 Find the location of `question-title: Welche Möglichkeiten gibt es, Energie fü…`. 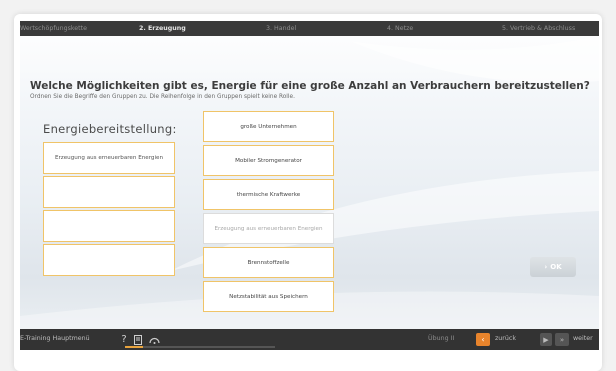

question-title: Welche Möglichkeiten gibt es, Energie fü… is located at coordinates (310, 86).